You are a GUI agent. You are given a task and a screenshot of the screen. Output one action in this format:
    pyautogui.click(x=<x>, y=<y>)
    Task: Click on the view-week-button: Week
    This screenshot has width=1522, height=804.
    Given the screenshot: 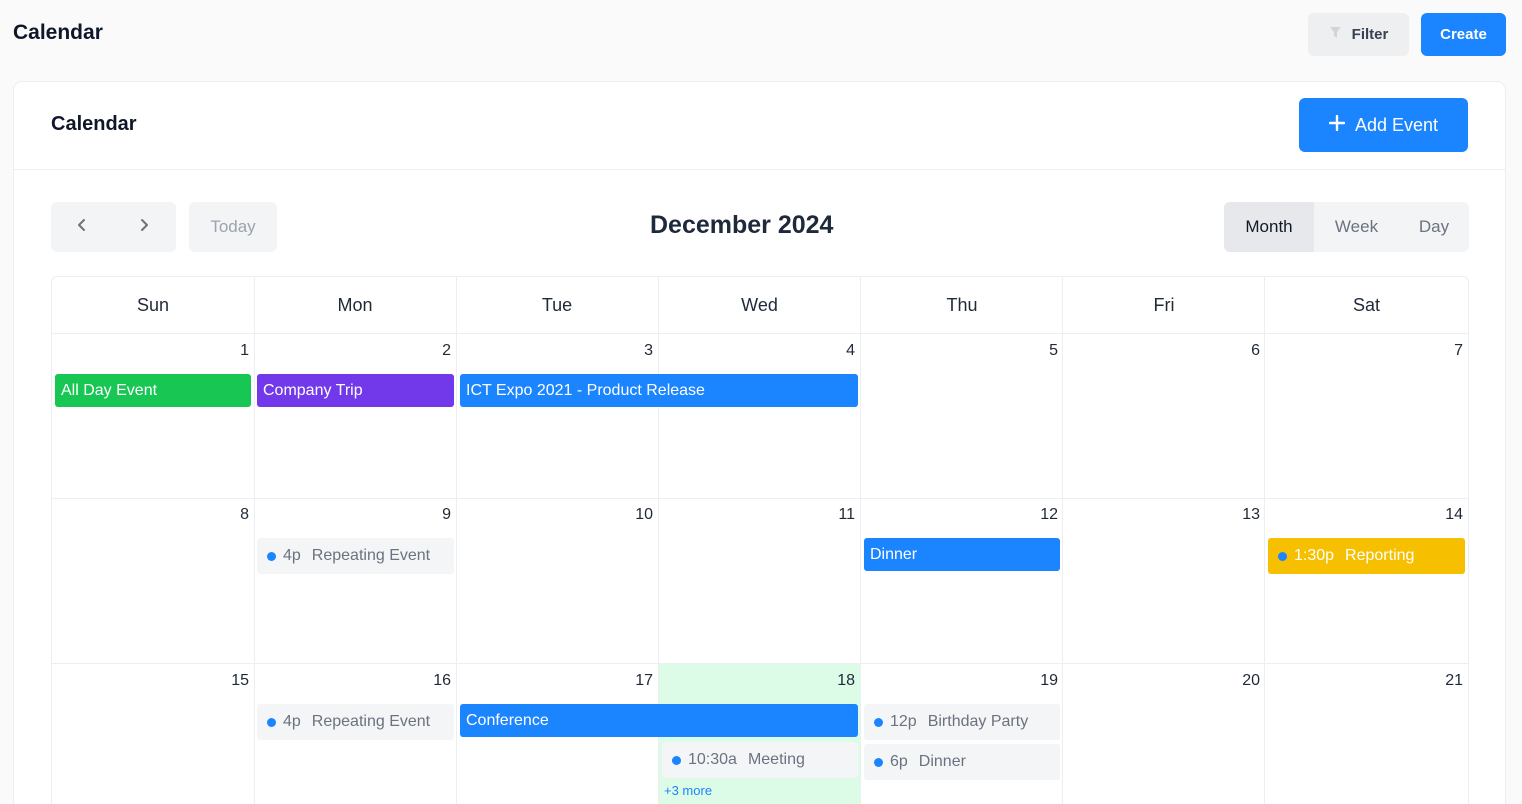 What is the action you would take?
    pyautogui.click(x=1356, y=227)
    